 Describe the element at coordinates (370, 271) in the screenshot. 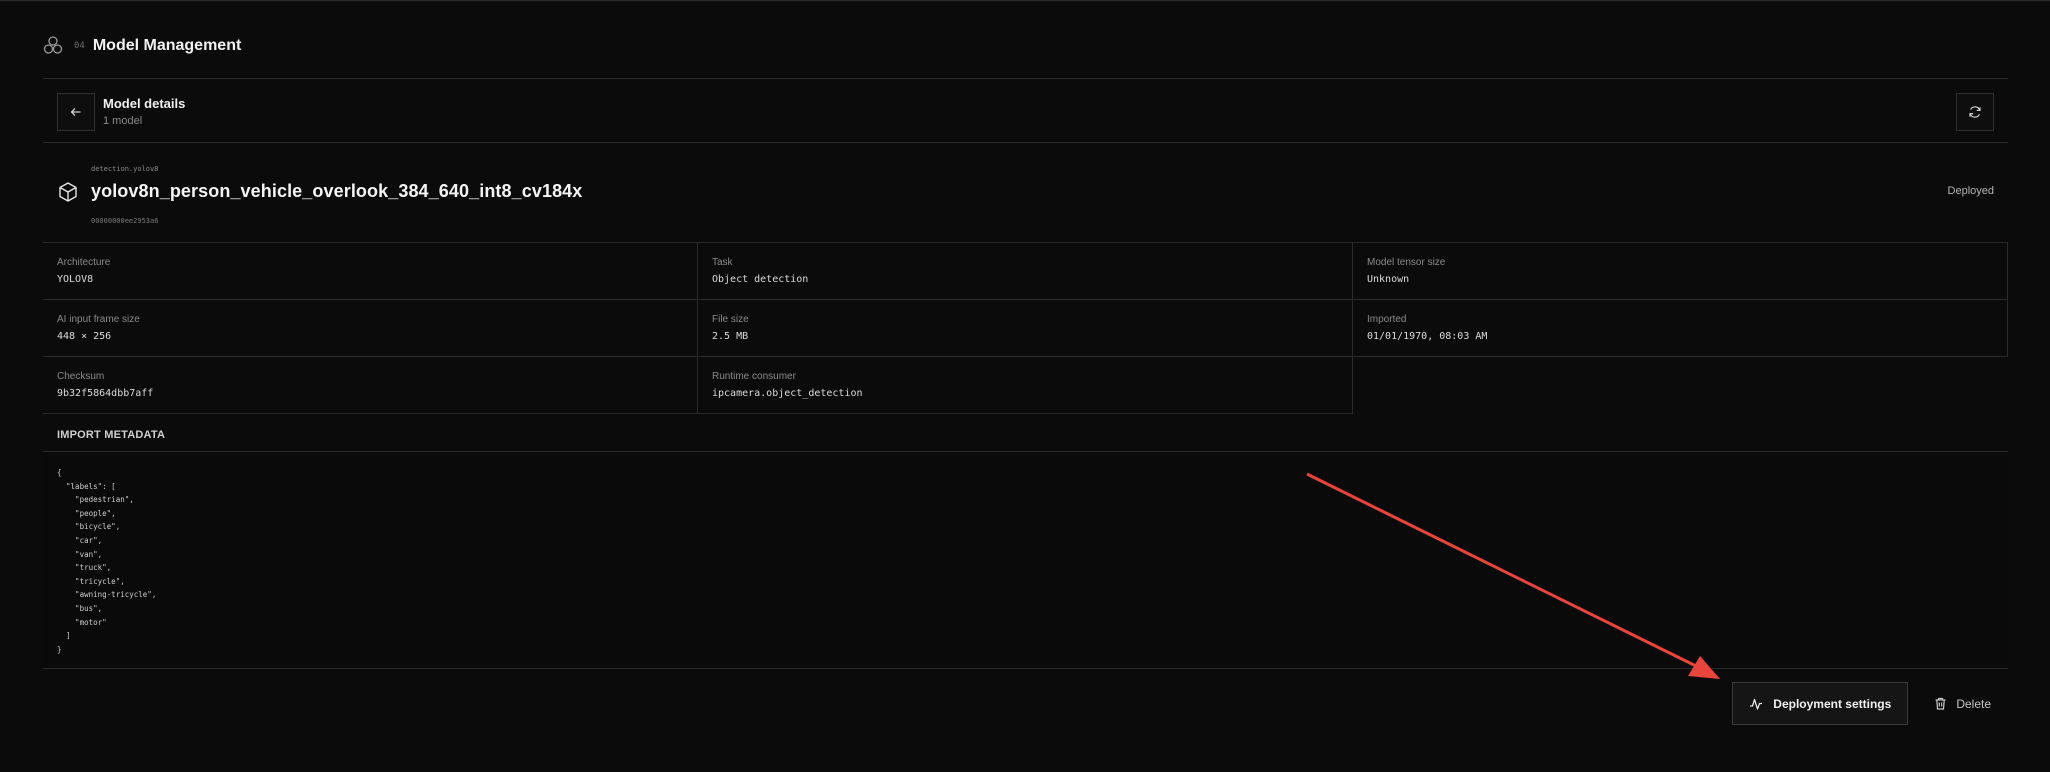

I see `field-architecture: Architecture YOLOV8` at that location.